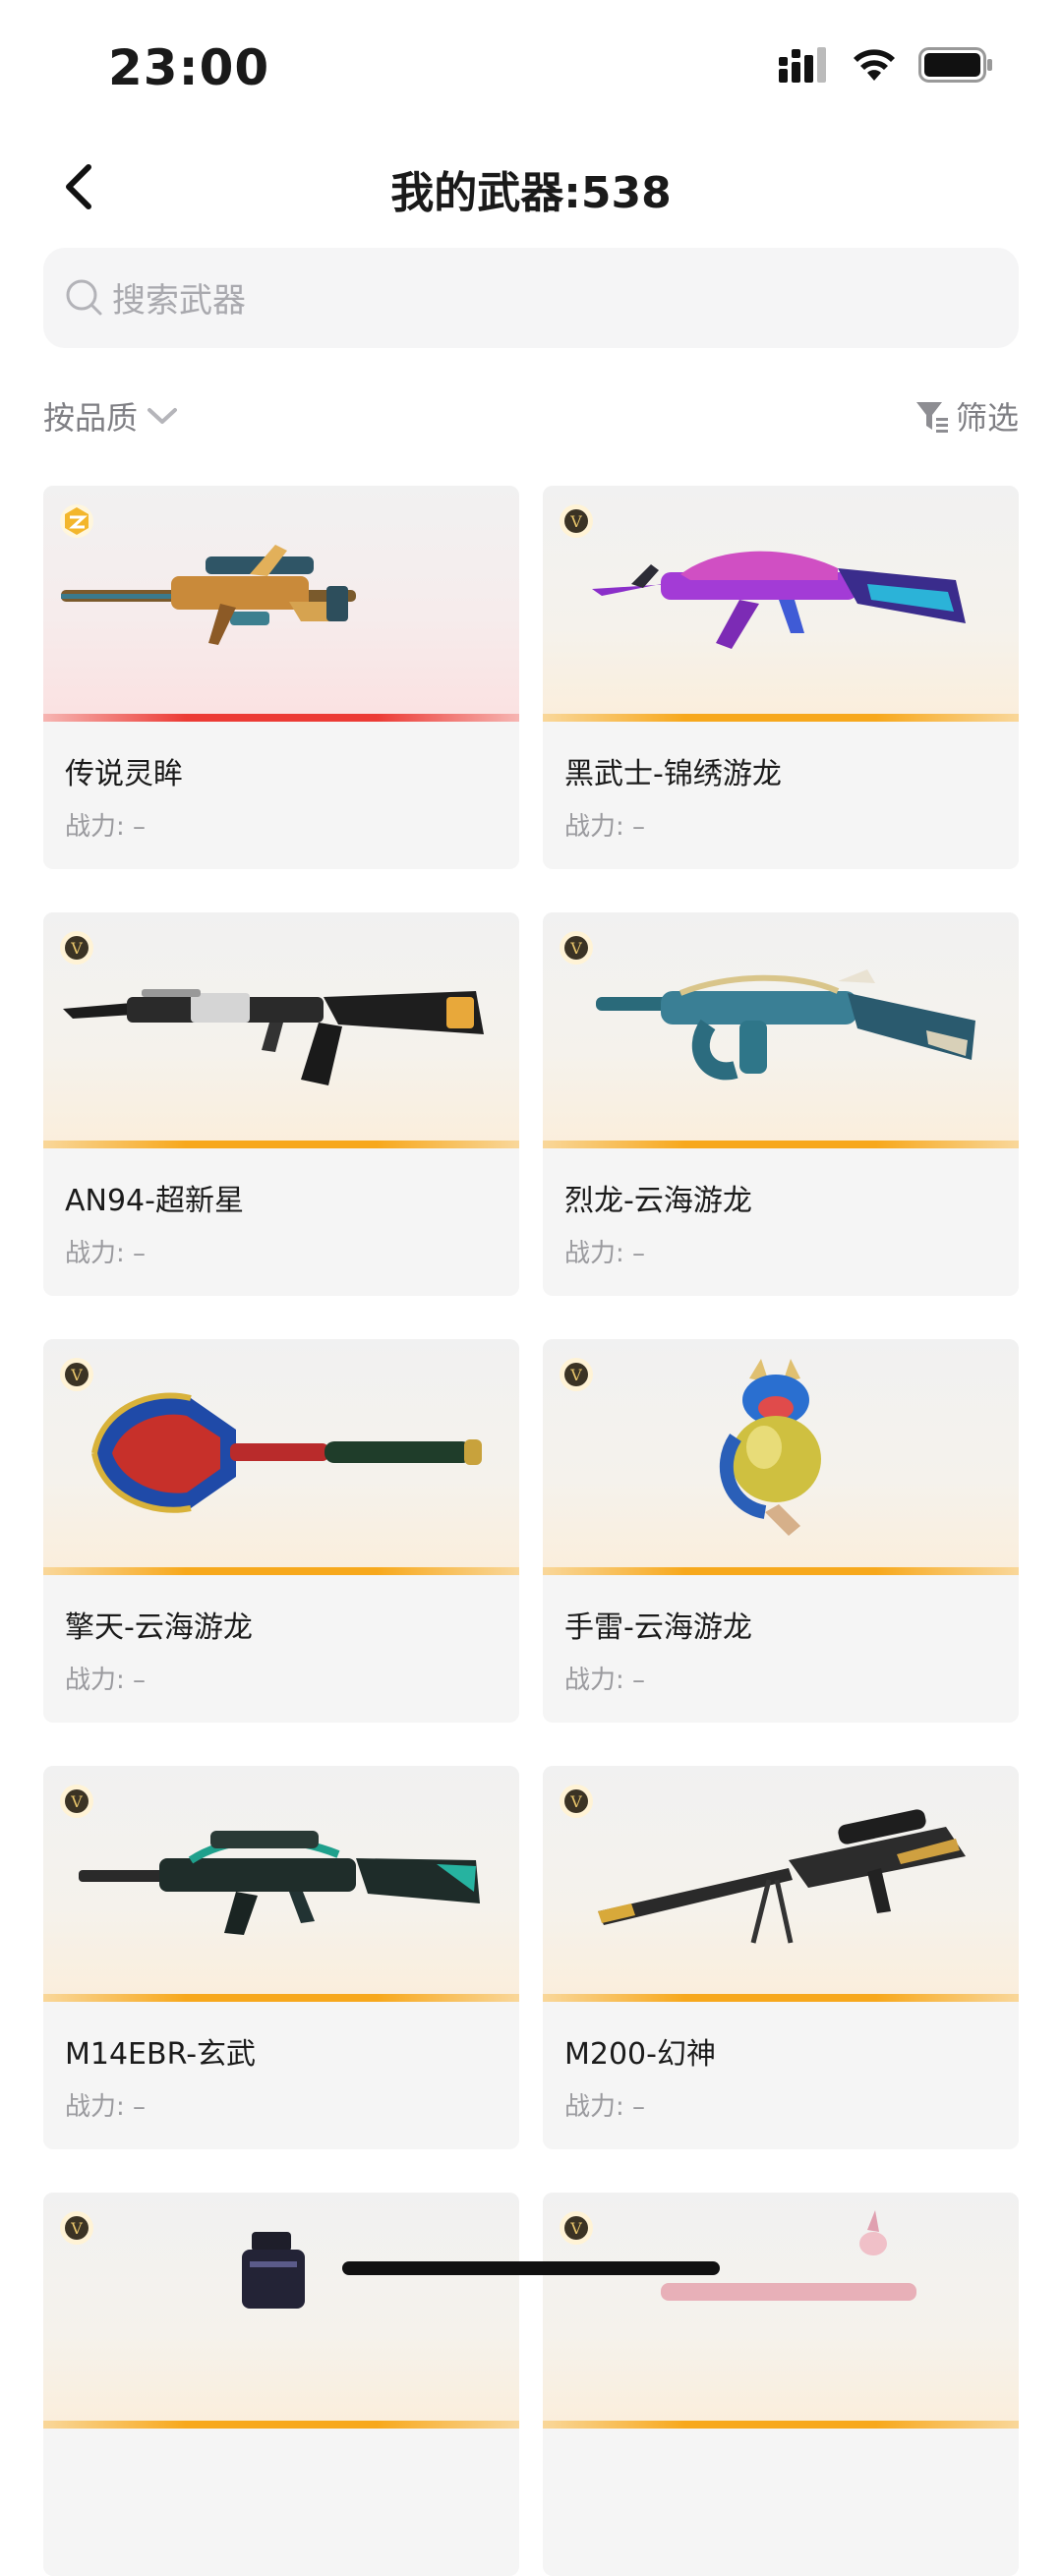 This screenshot has height=2576, width=1062. I want to click on weapon-name: 烈龙-云海游龙, so click(658, 1201).